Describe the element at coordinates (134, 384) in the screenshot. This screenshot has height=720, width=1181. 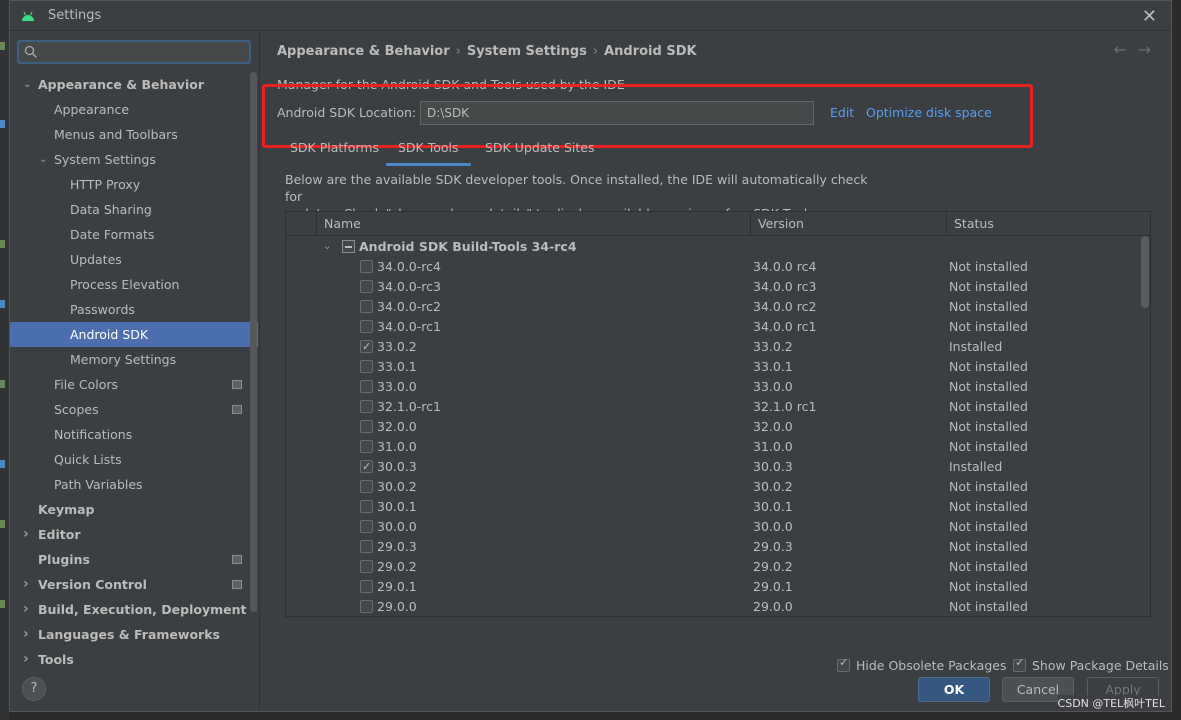
I see `sidebar-item: File Colors` at that location.